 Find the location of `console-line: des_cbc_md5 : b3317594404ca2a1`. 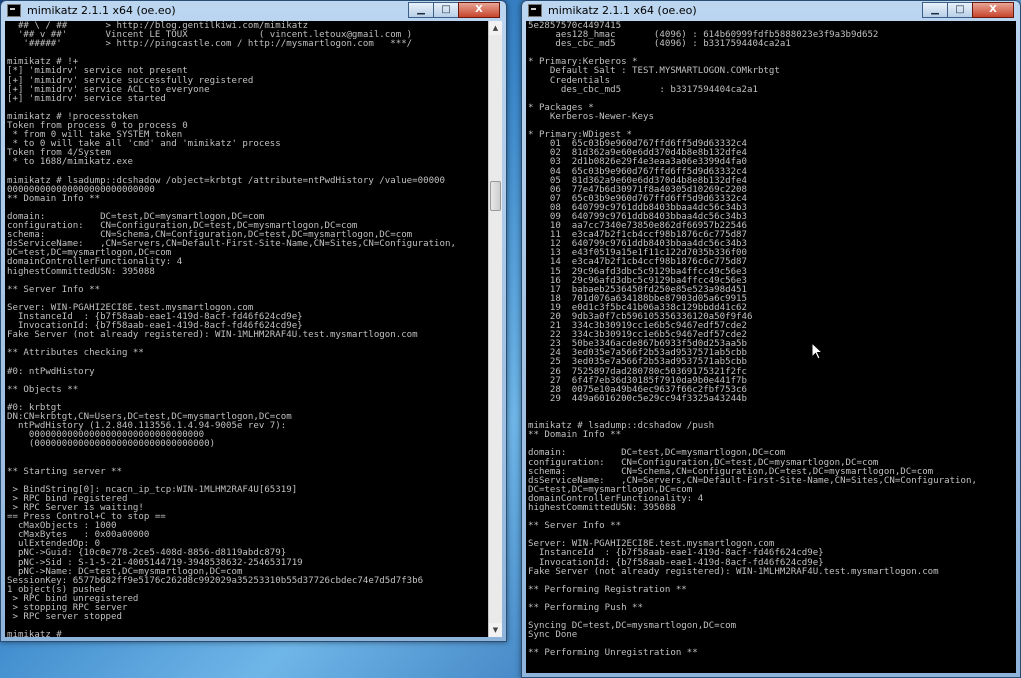

console-line: des_cbc_md5 : b3317594404ca2a1 is located at coordinates (643, 89).